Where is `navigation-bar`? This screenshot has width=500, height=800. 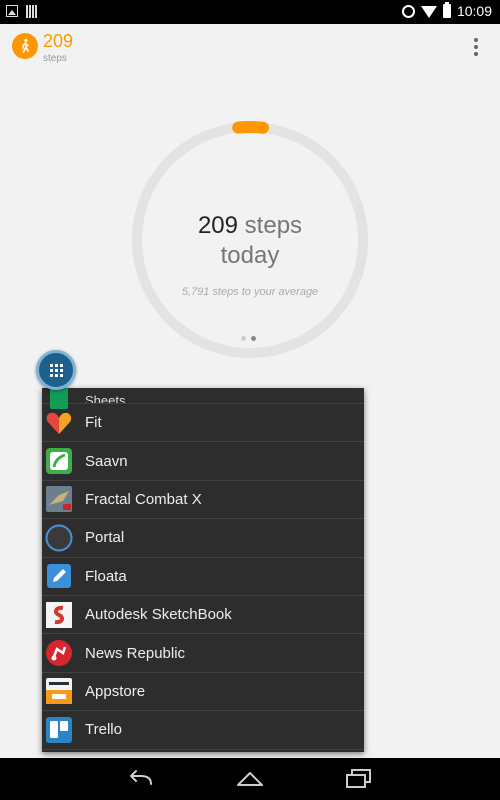 navigation-bar is located at coordinates (250, 779).